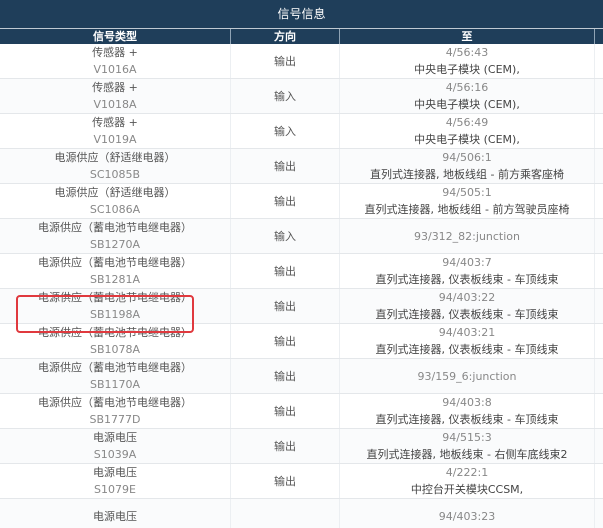 The image size is (603, 528). Describe the element at coordinates (467, 52) in the screenshot. I see `destination-pin-label: 4/56:43` at that location.